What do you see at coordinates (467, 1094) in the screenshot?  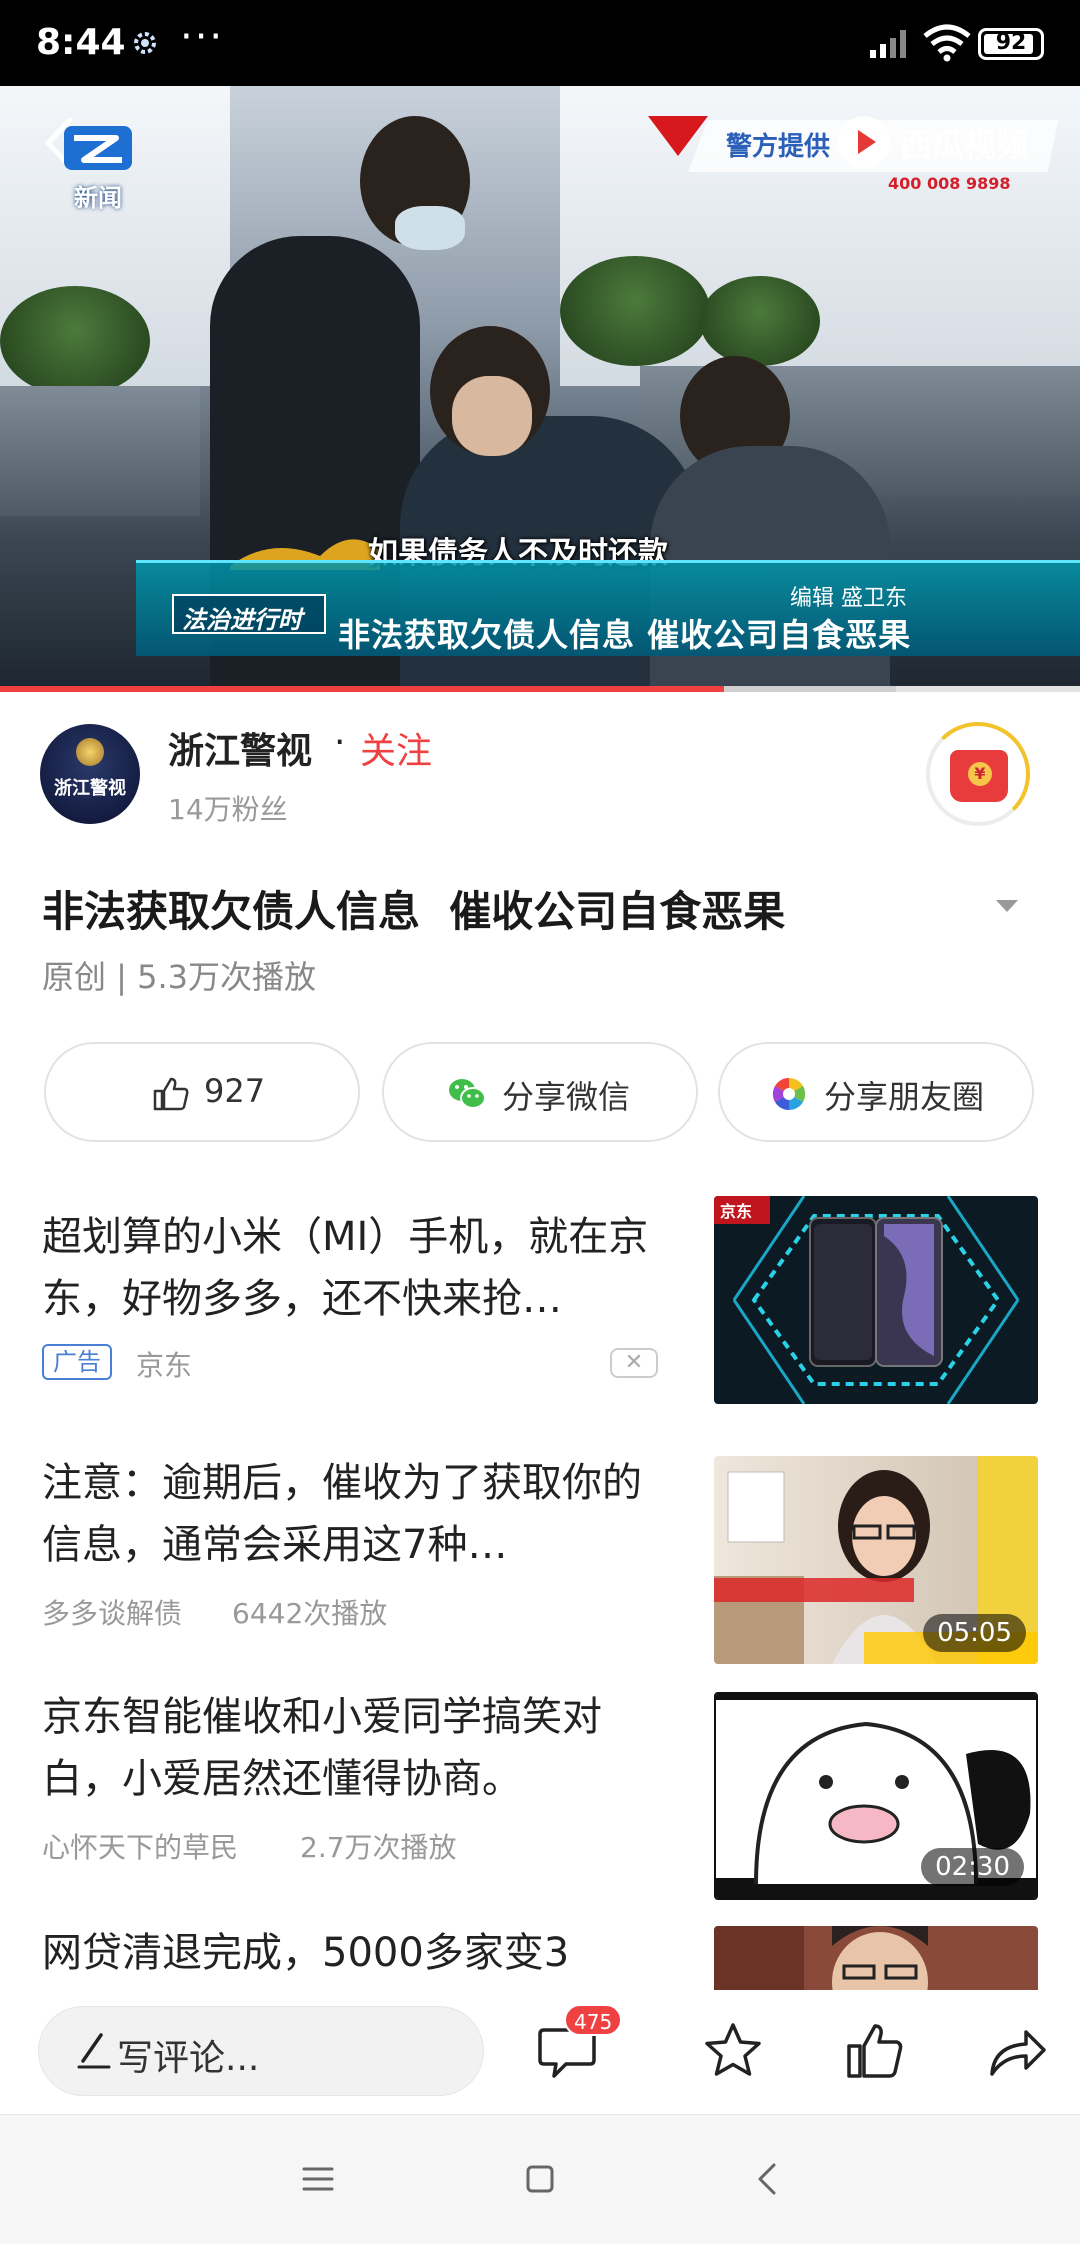 I see `wechat-icon` at bounding box center [467, 1094].